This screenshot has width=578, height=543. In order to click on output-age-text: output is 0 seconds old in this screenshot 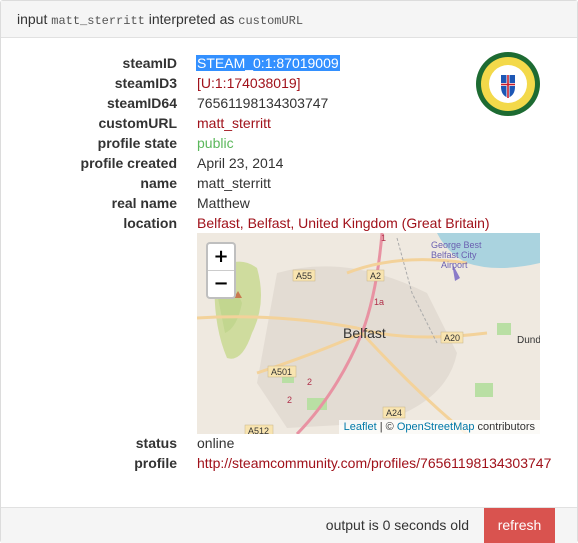, I will do `click(397, 525)`.